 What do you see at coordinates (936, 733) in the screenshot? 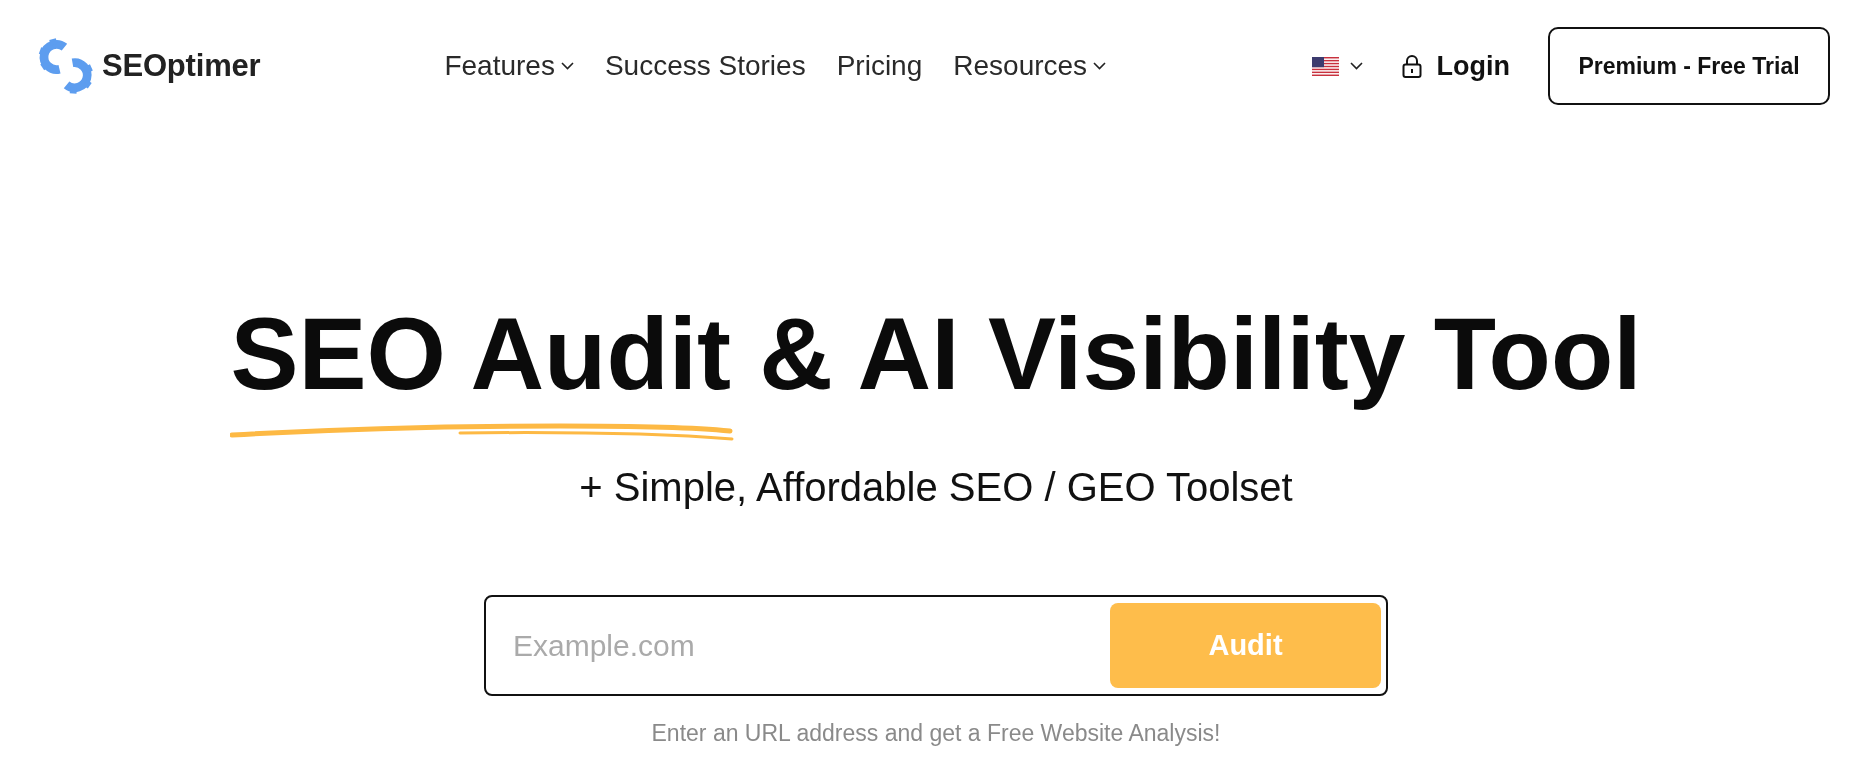
I see `hint-text: Enter an URL address and get a Free Website Analysis!` at bounding box center [936, 733].